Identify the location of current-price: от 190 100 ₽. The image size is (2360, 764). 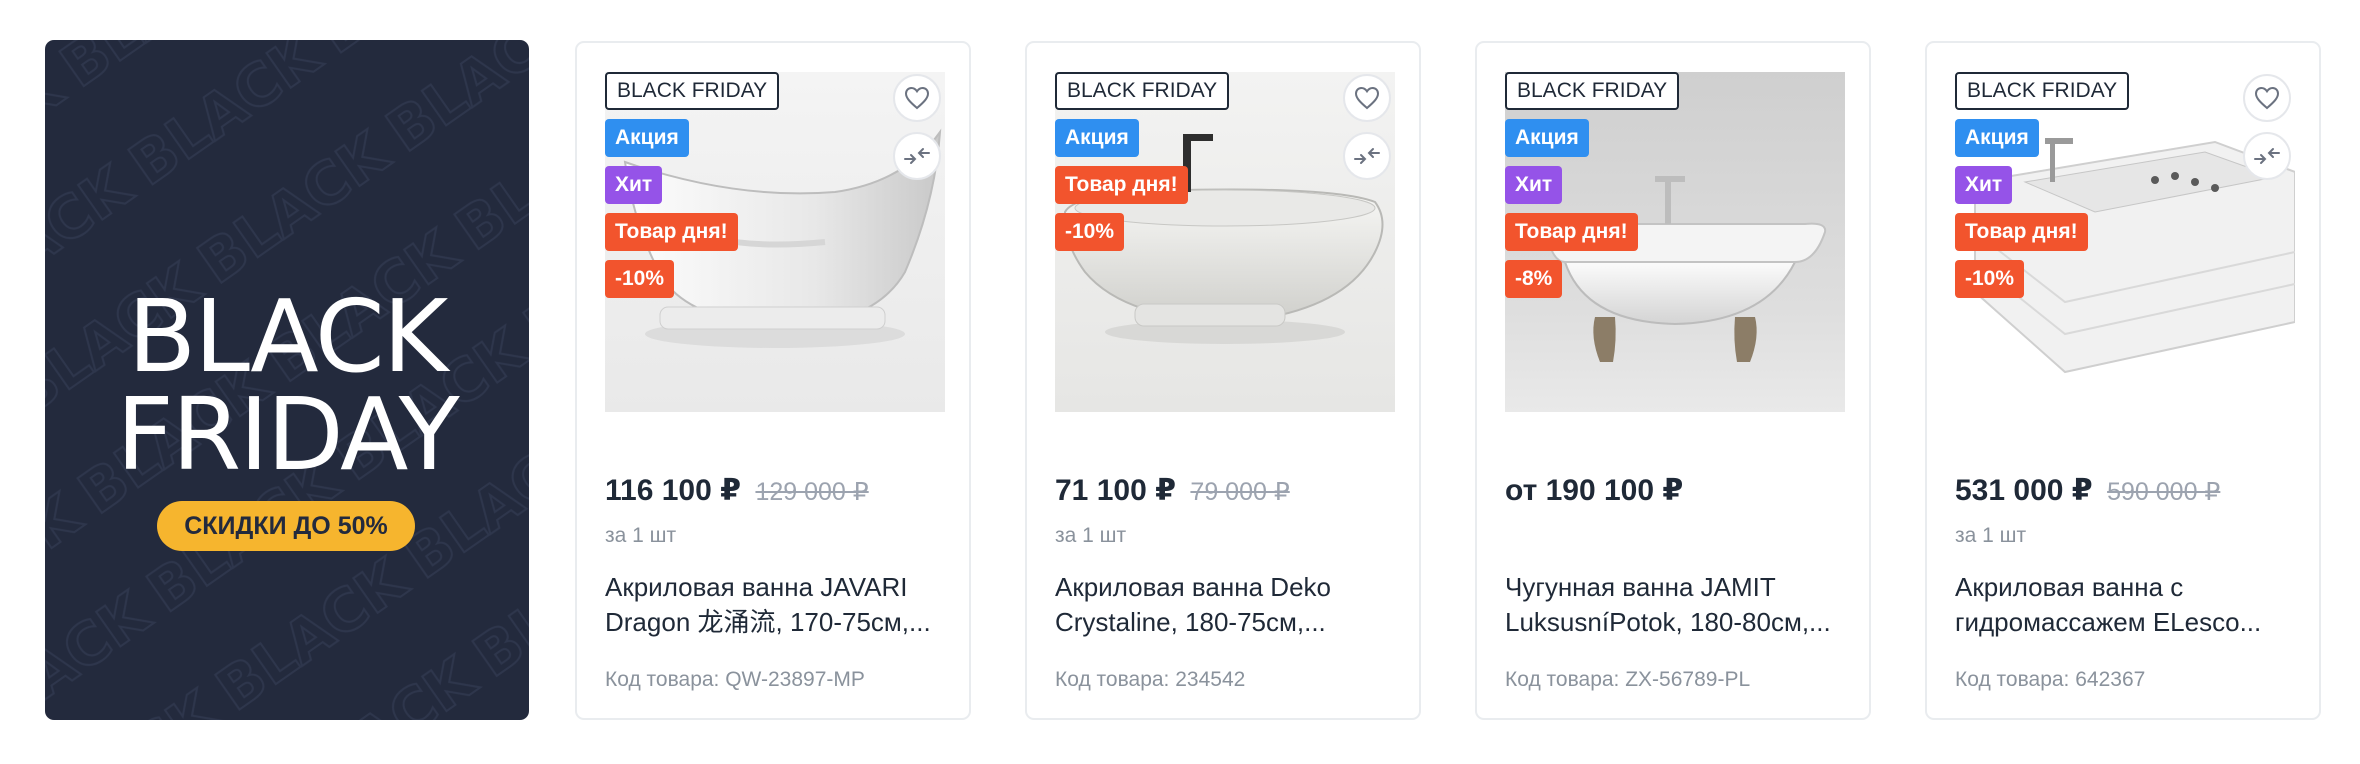
(1594, 490).